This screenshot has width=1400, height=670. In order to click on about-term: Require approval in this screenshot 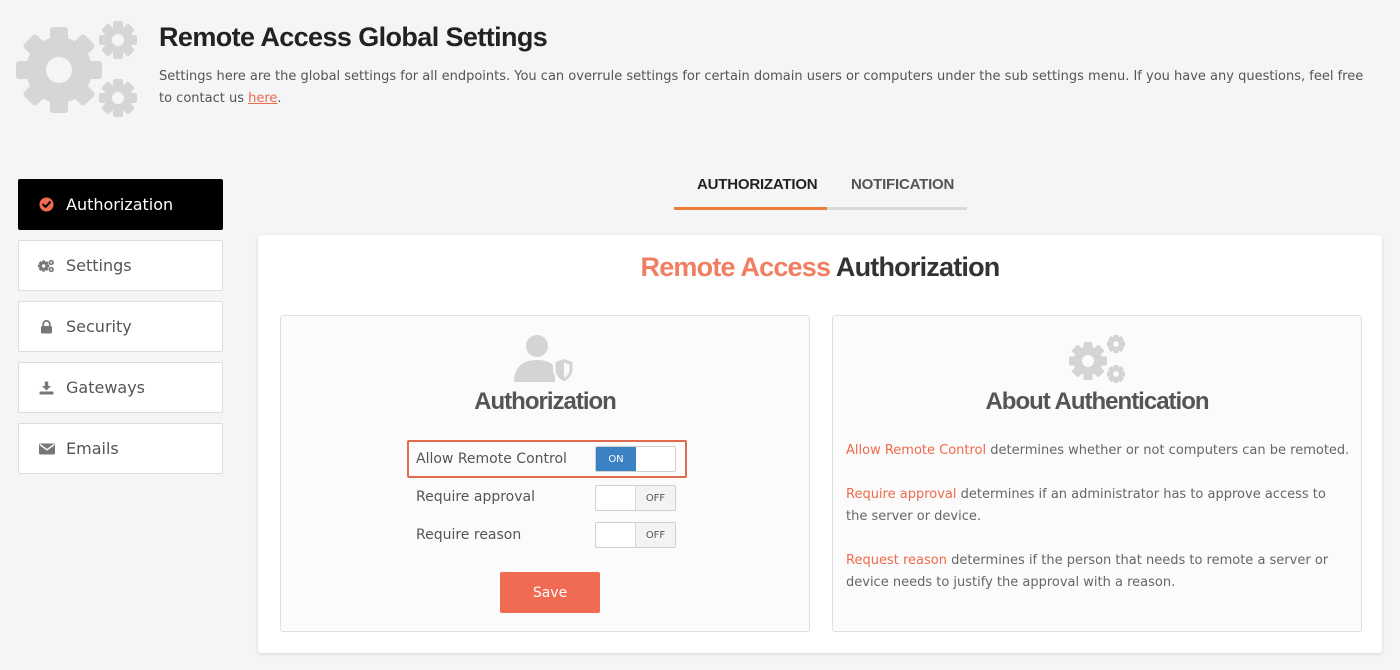, I will do `click(901, 494)`.